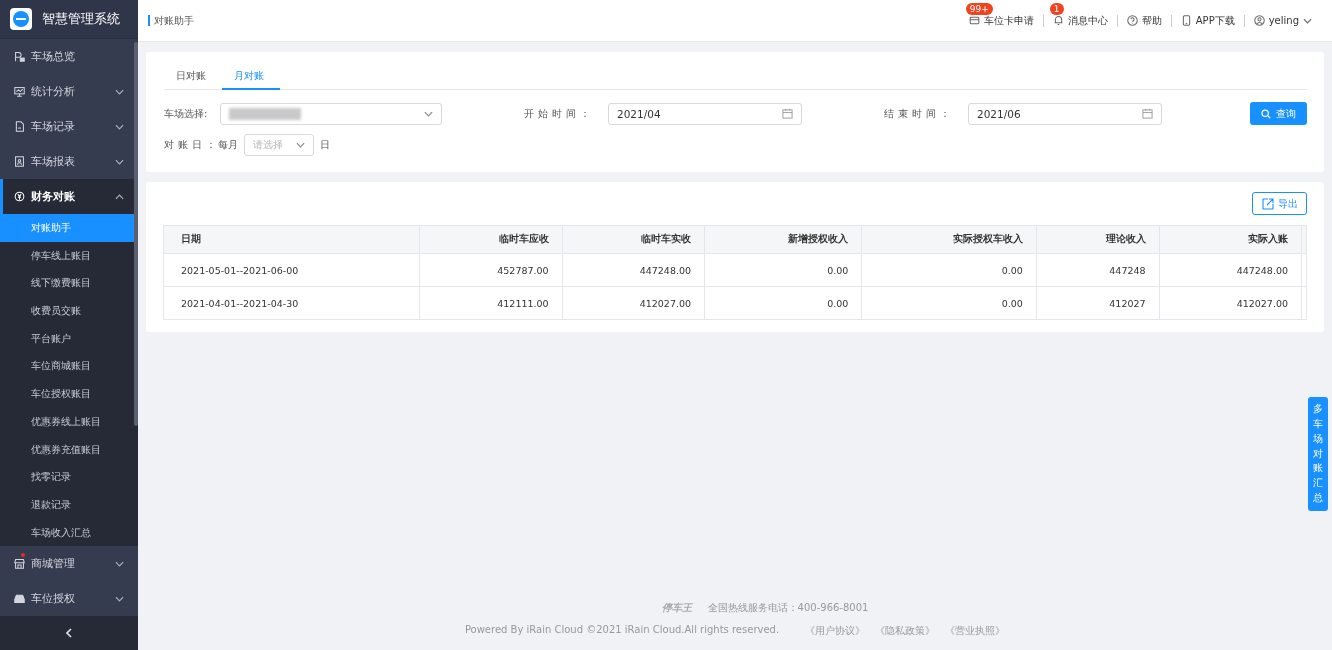 The width and height of the screenshot is (1332, 650). Describe the element at coordinates (228, 145) in the screenshot. I see `field-prefix: 每月` at that location.